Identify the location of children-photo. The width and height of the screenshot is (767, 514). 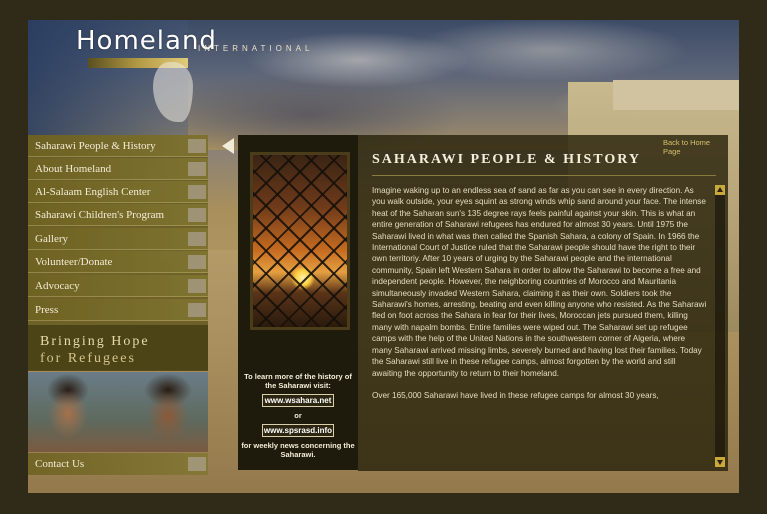
(118, 412).